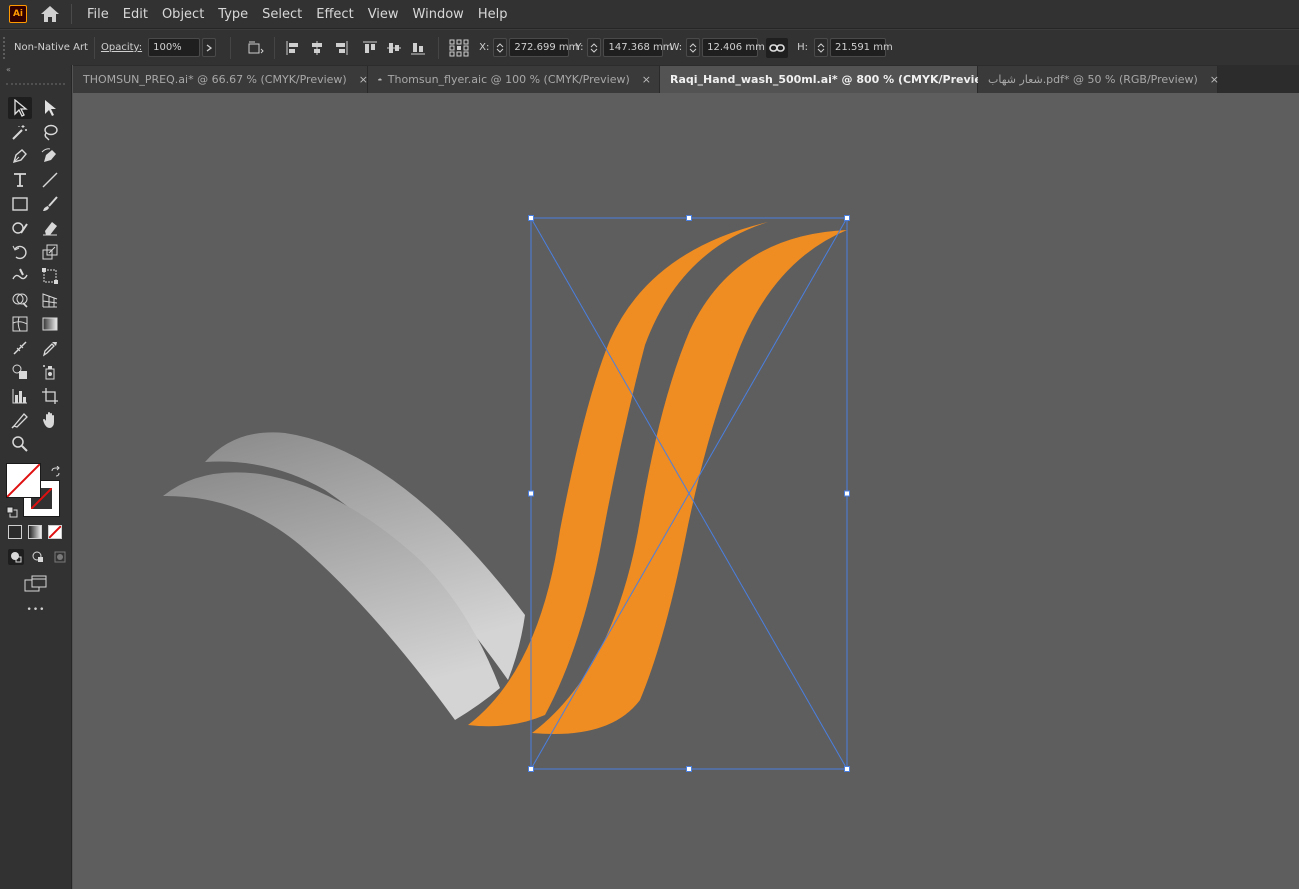 This screenshot has height=889, width=1299. I want to click on rotate-tool-icon, so click(20, 252).